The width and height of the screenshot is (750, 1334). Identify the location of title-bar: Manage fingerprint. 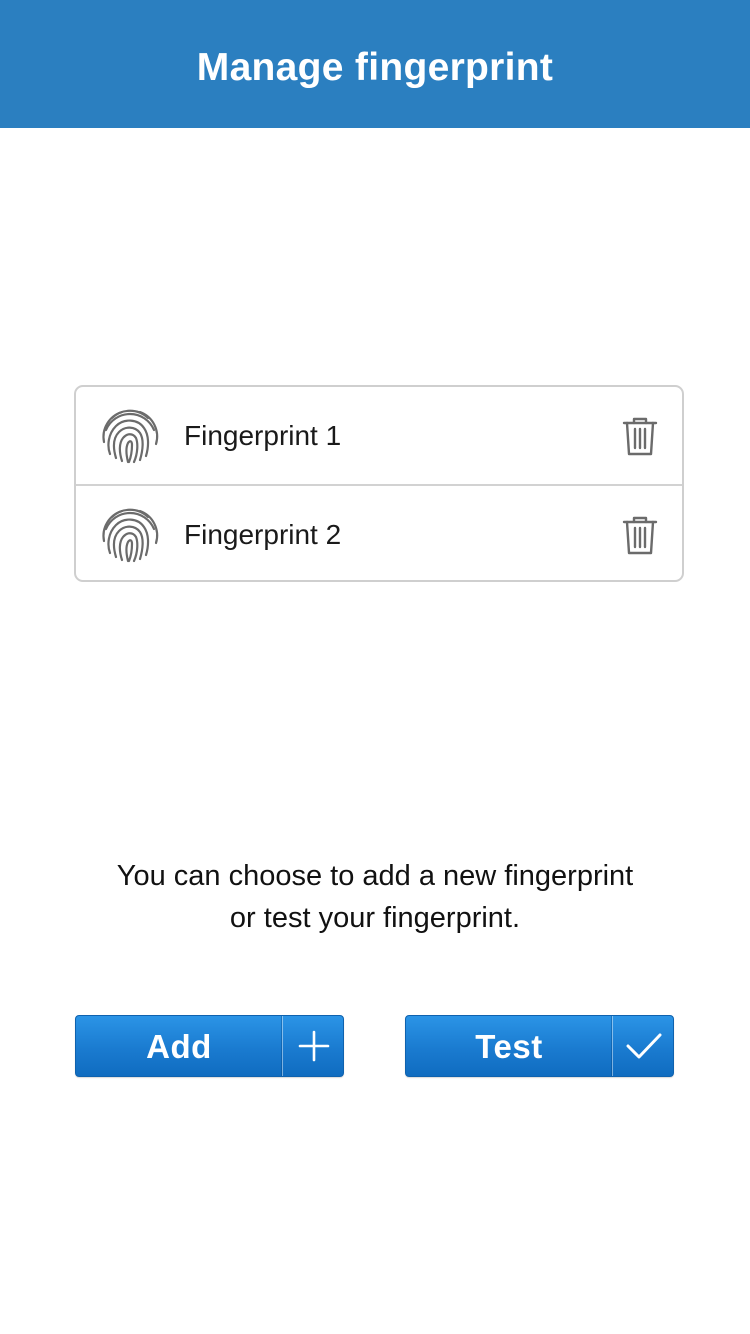
(375, 64).